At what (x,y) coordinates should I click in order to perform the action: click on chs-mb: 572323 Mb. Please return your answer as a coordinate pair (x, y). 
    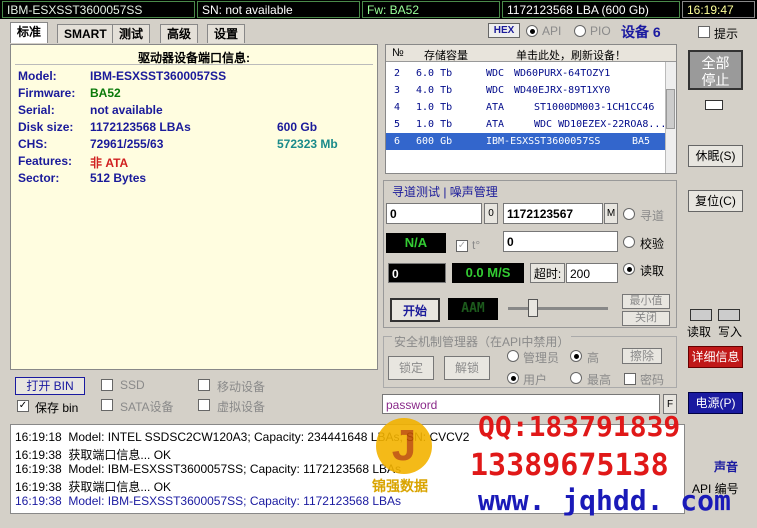
    Looking at the image, I should click on (307, 144).